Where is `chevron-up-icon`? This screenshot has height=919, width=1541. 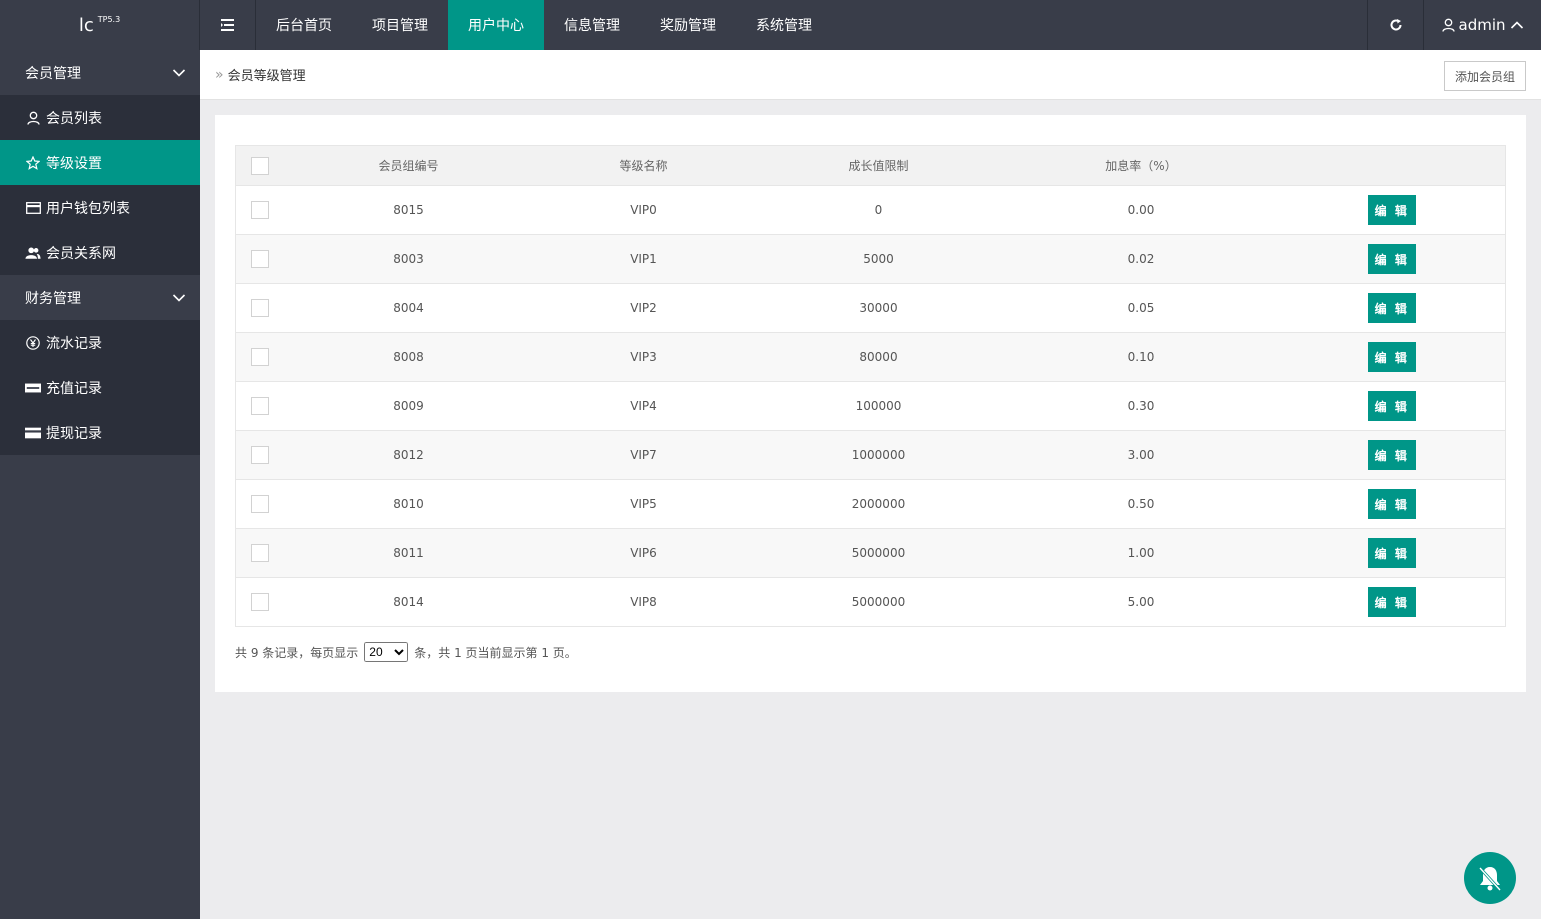 chevron-up-icon is located at coordinates (1516, 25).